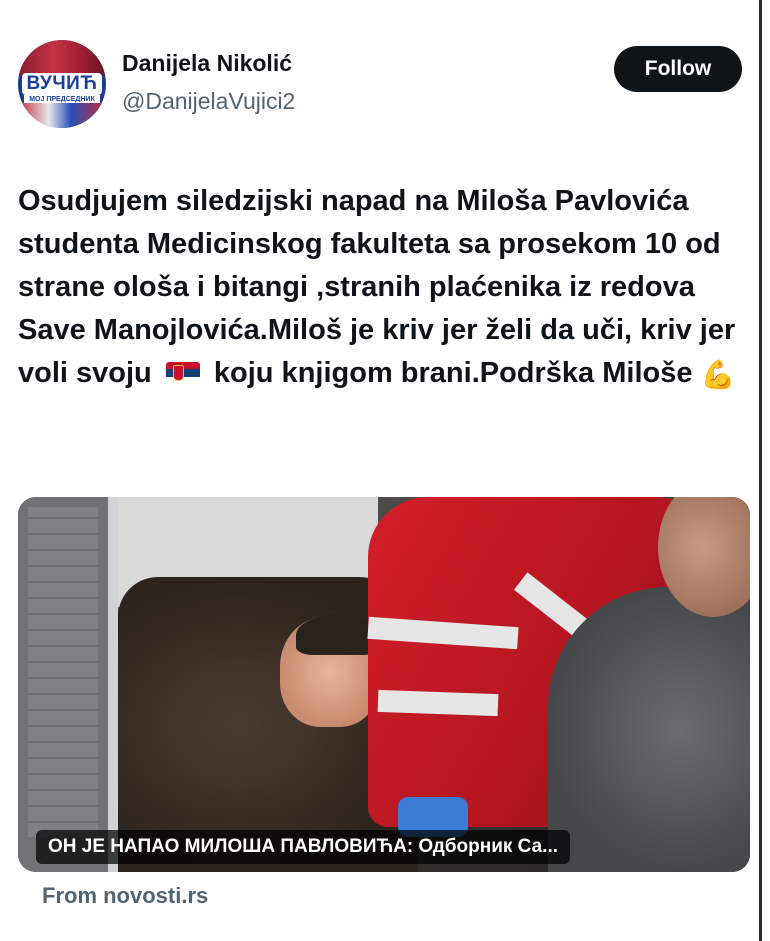 Image resolution: width=770 pixels, height=941 pixels. What do you see at coordinates (64, 684) in the screenshot?
I see `window-image-part` at bounding box center [64, 684].